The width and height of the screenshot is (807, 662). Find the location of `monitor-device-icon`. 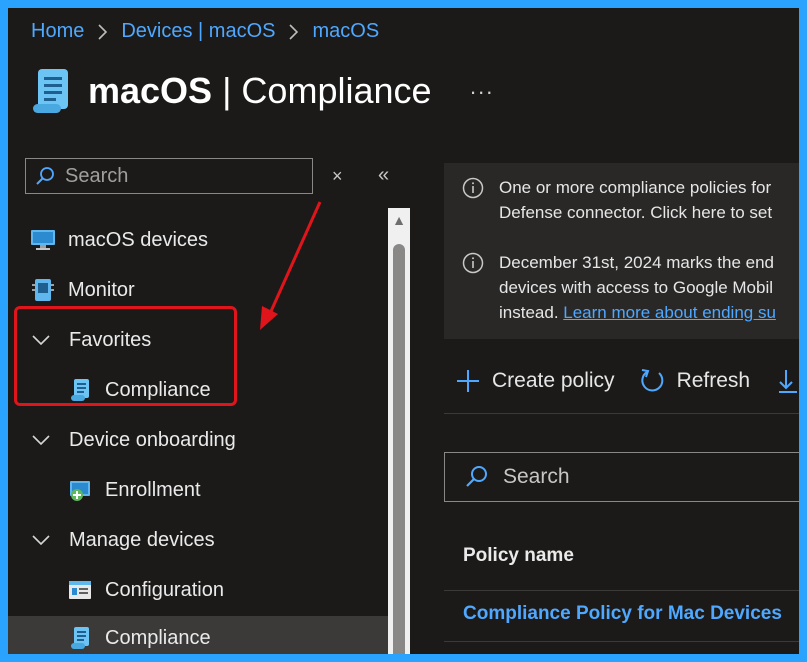

monitor-device-icon is located at coordinates (43, 290).